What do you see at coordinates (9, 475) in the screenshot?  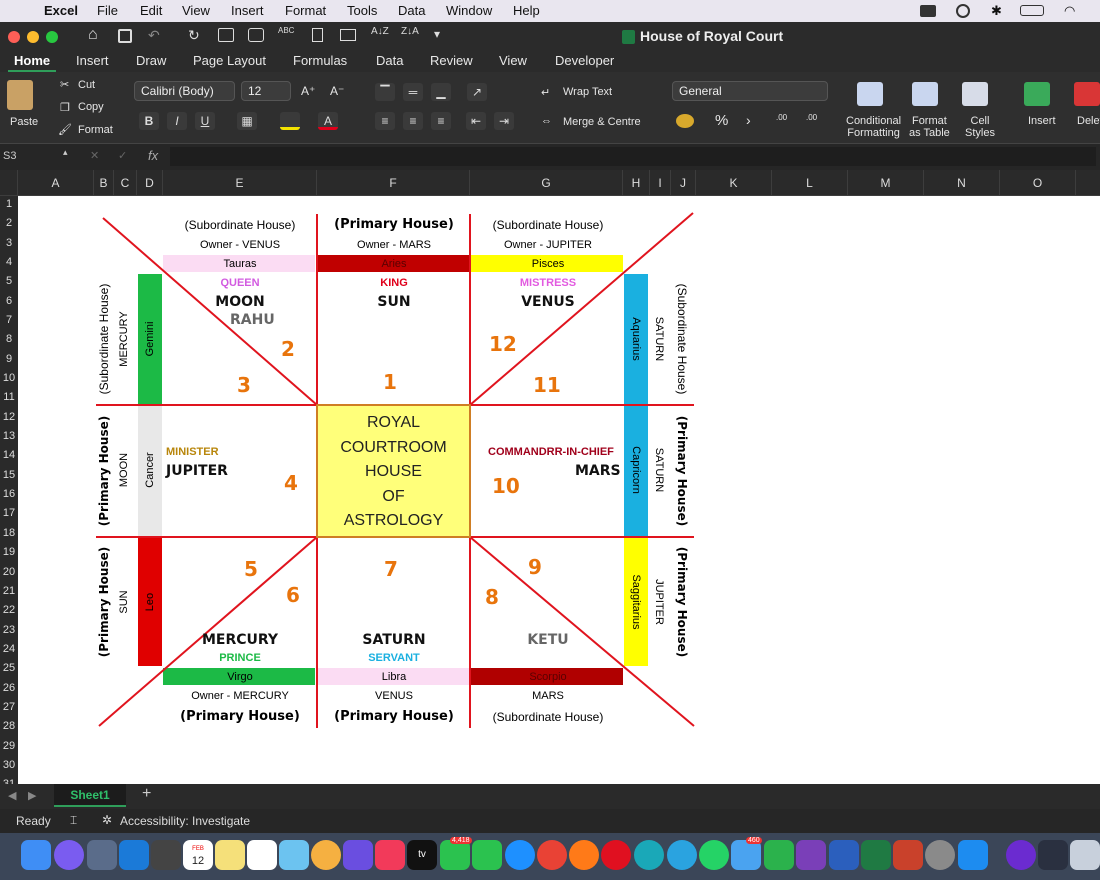 I see `row-header: 15` at bounding box center [9, 475].